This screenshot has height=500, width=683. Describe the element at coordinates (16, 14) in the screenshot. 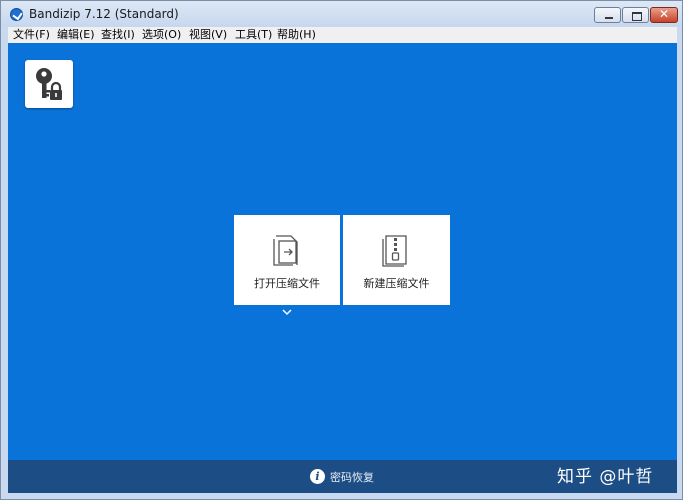

I see `bandizip-app-icon` at that location.